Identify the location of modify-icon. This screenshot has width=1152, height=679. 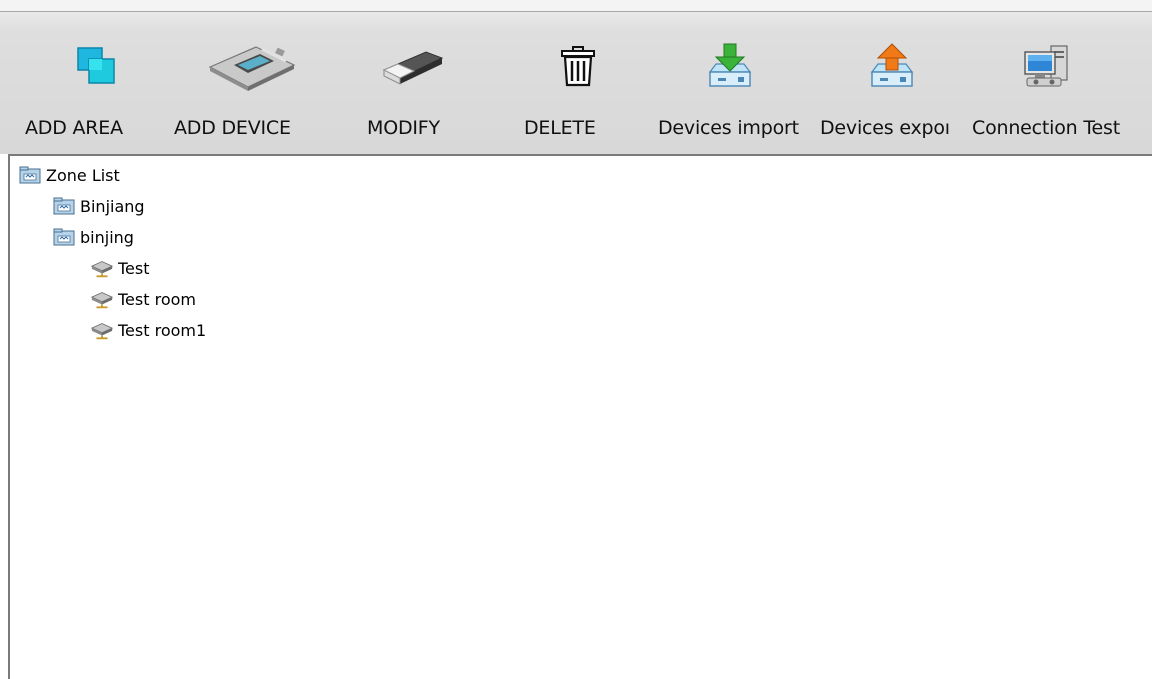
(414, 66).